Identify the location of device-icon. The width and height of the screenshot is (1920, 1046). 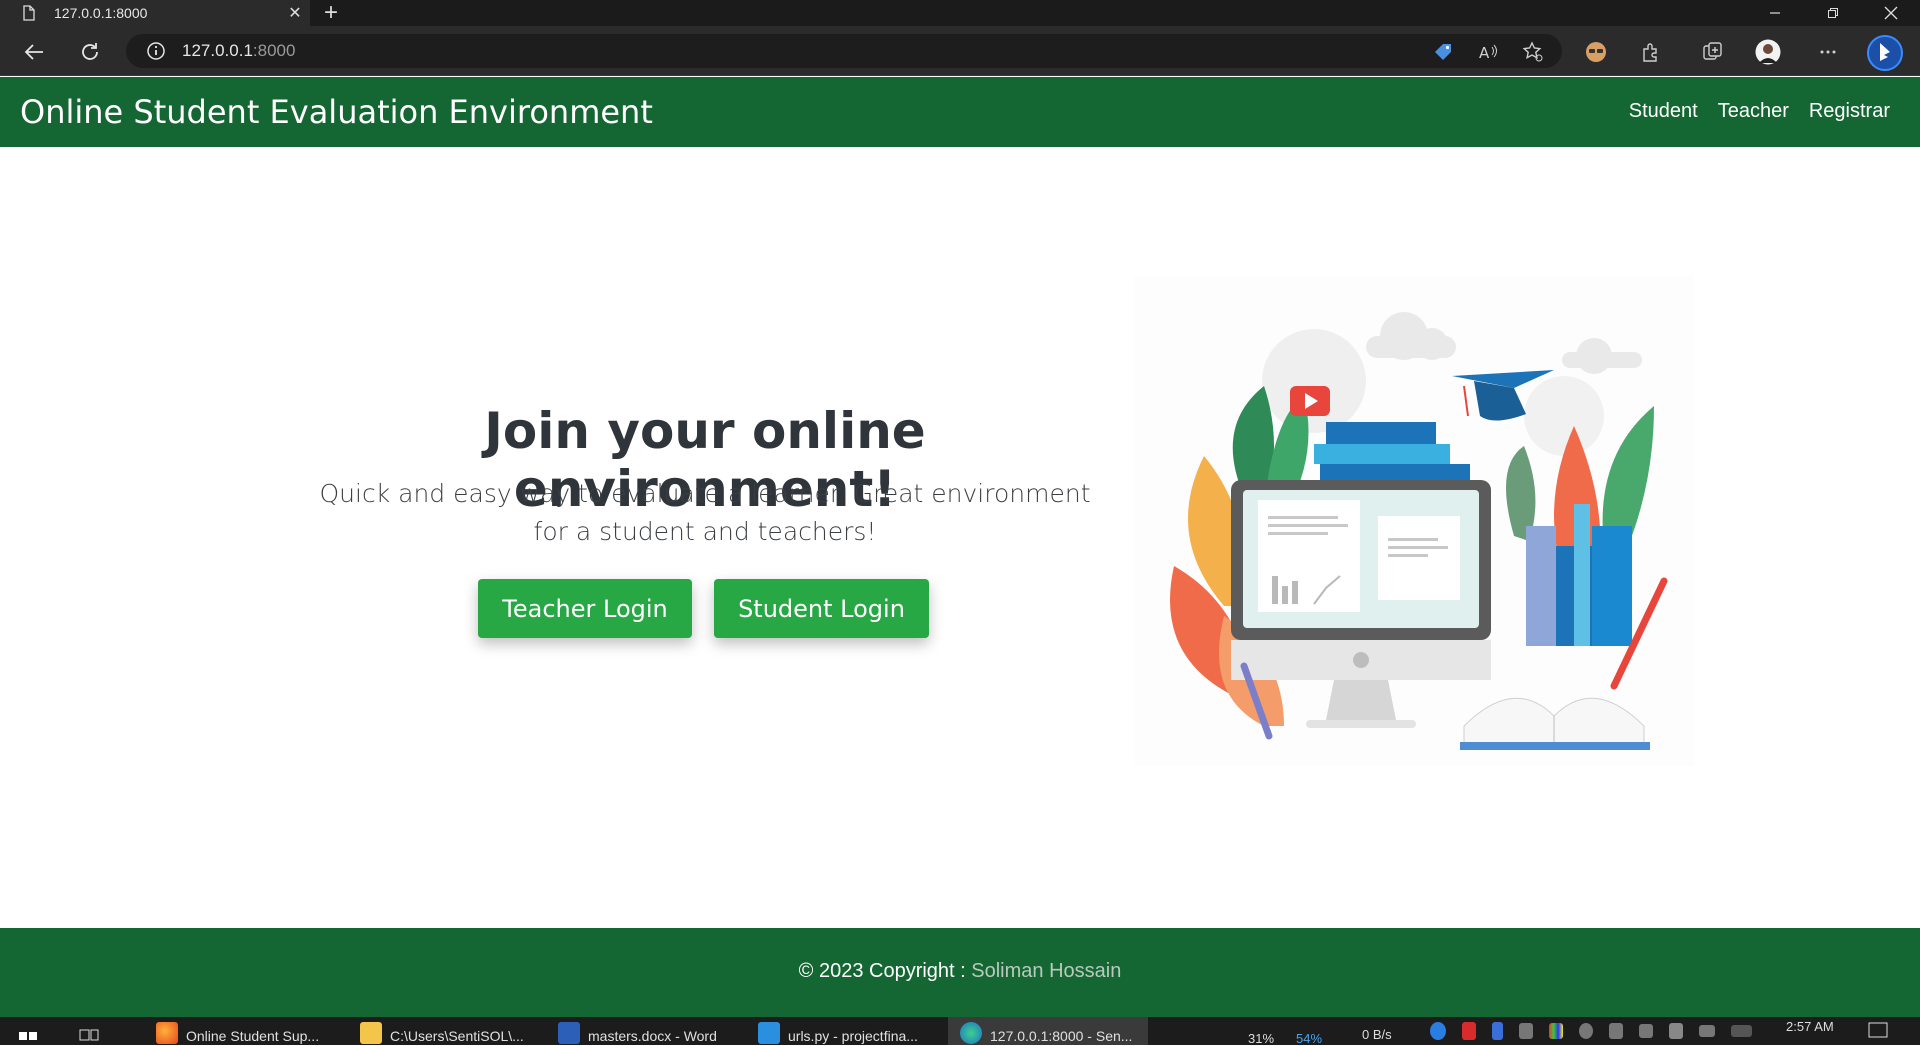
(1525, 1030).